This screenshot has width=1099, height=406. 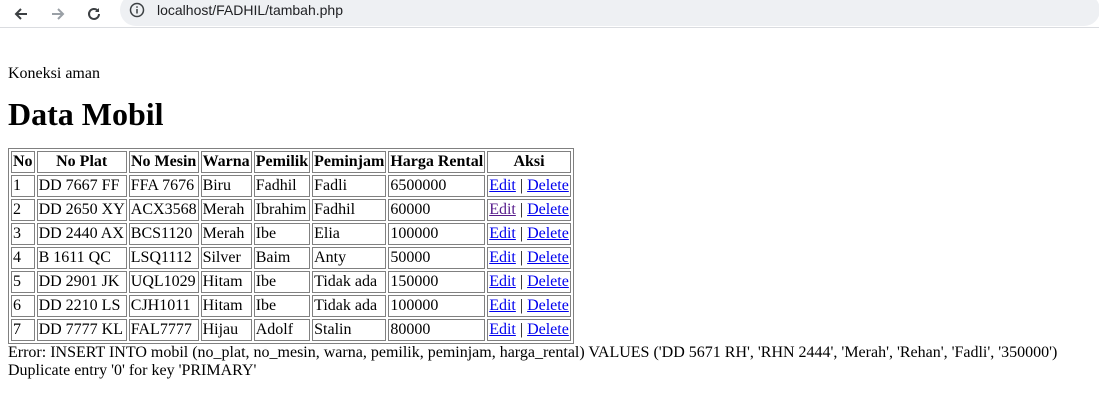 I want to click on browser-toolbar: localhost/FADHIL/tambah.php, so click(x=549, y=14).